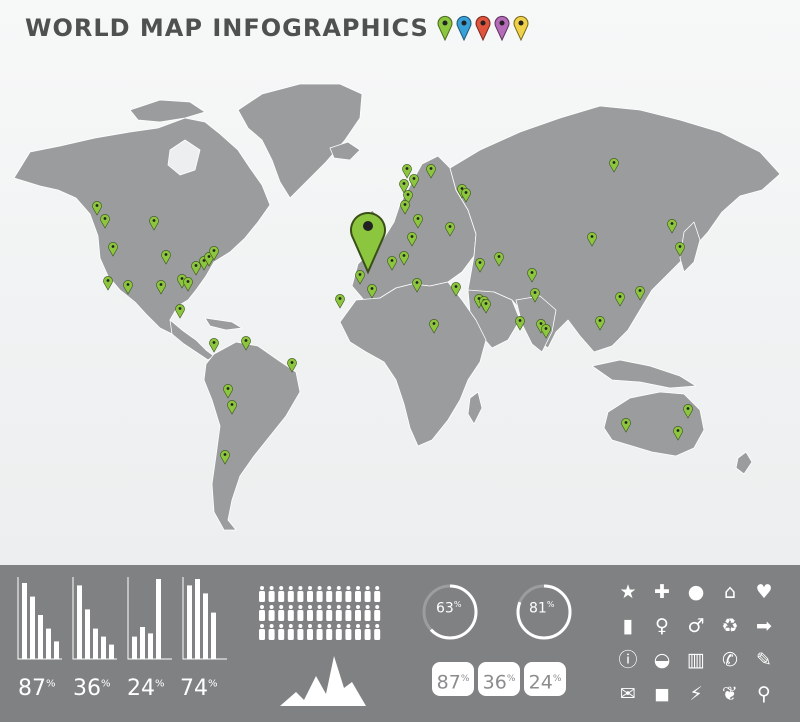 Image resolution: width=800 pixels, height=722 pixels. I want to click on water-tap-icon: ⚲, so click(764, 694).